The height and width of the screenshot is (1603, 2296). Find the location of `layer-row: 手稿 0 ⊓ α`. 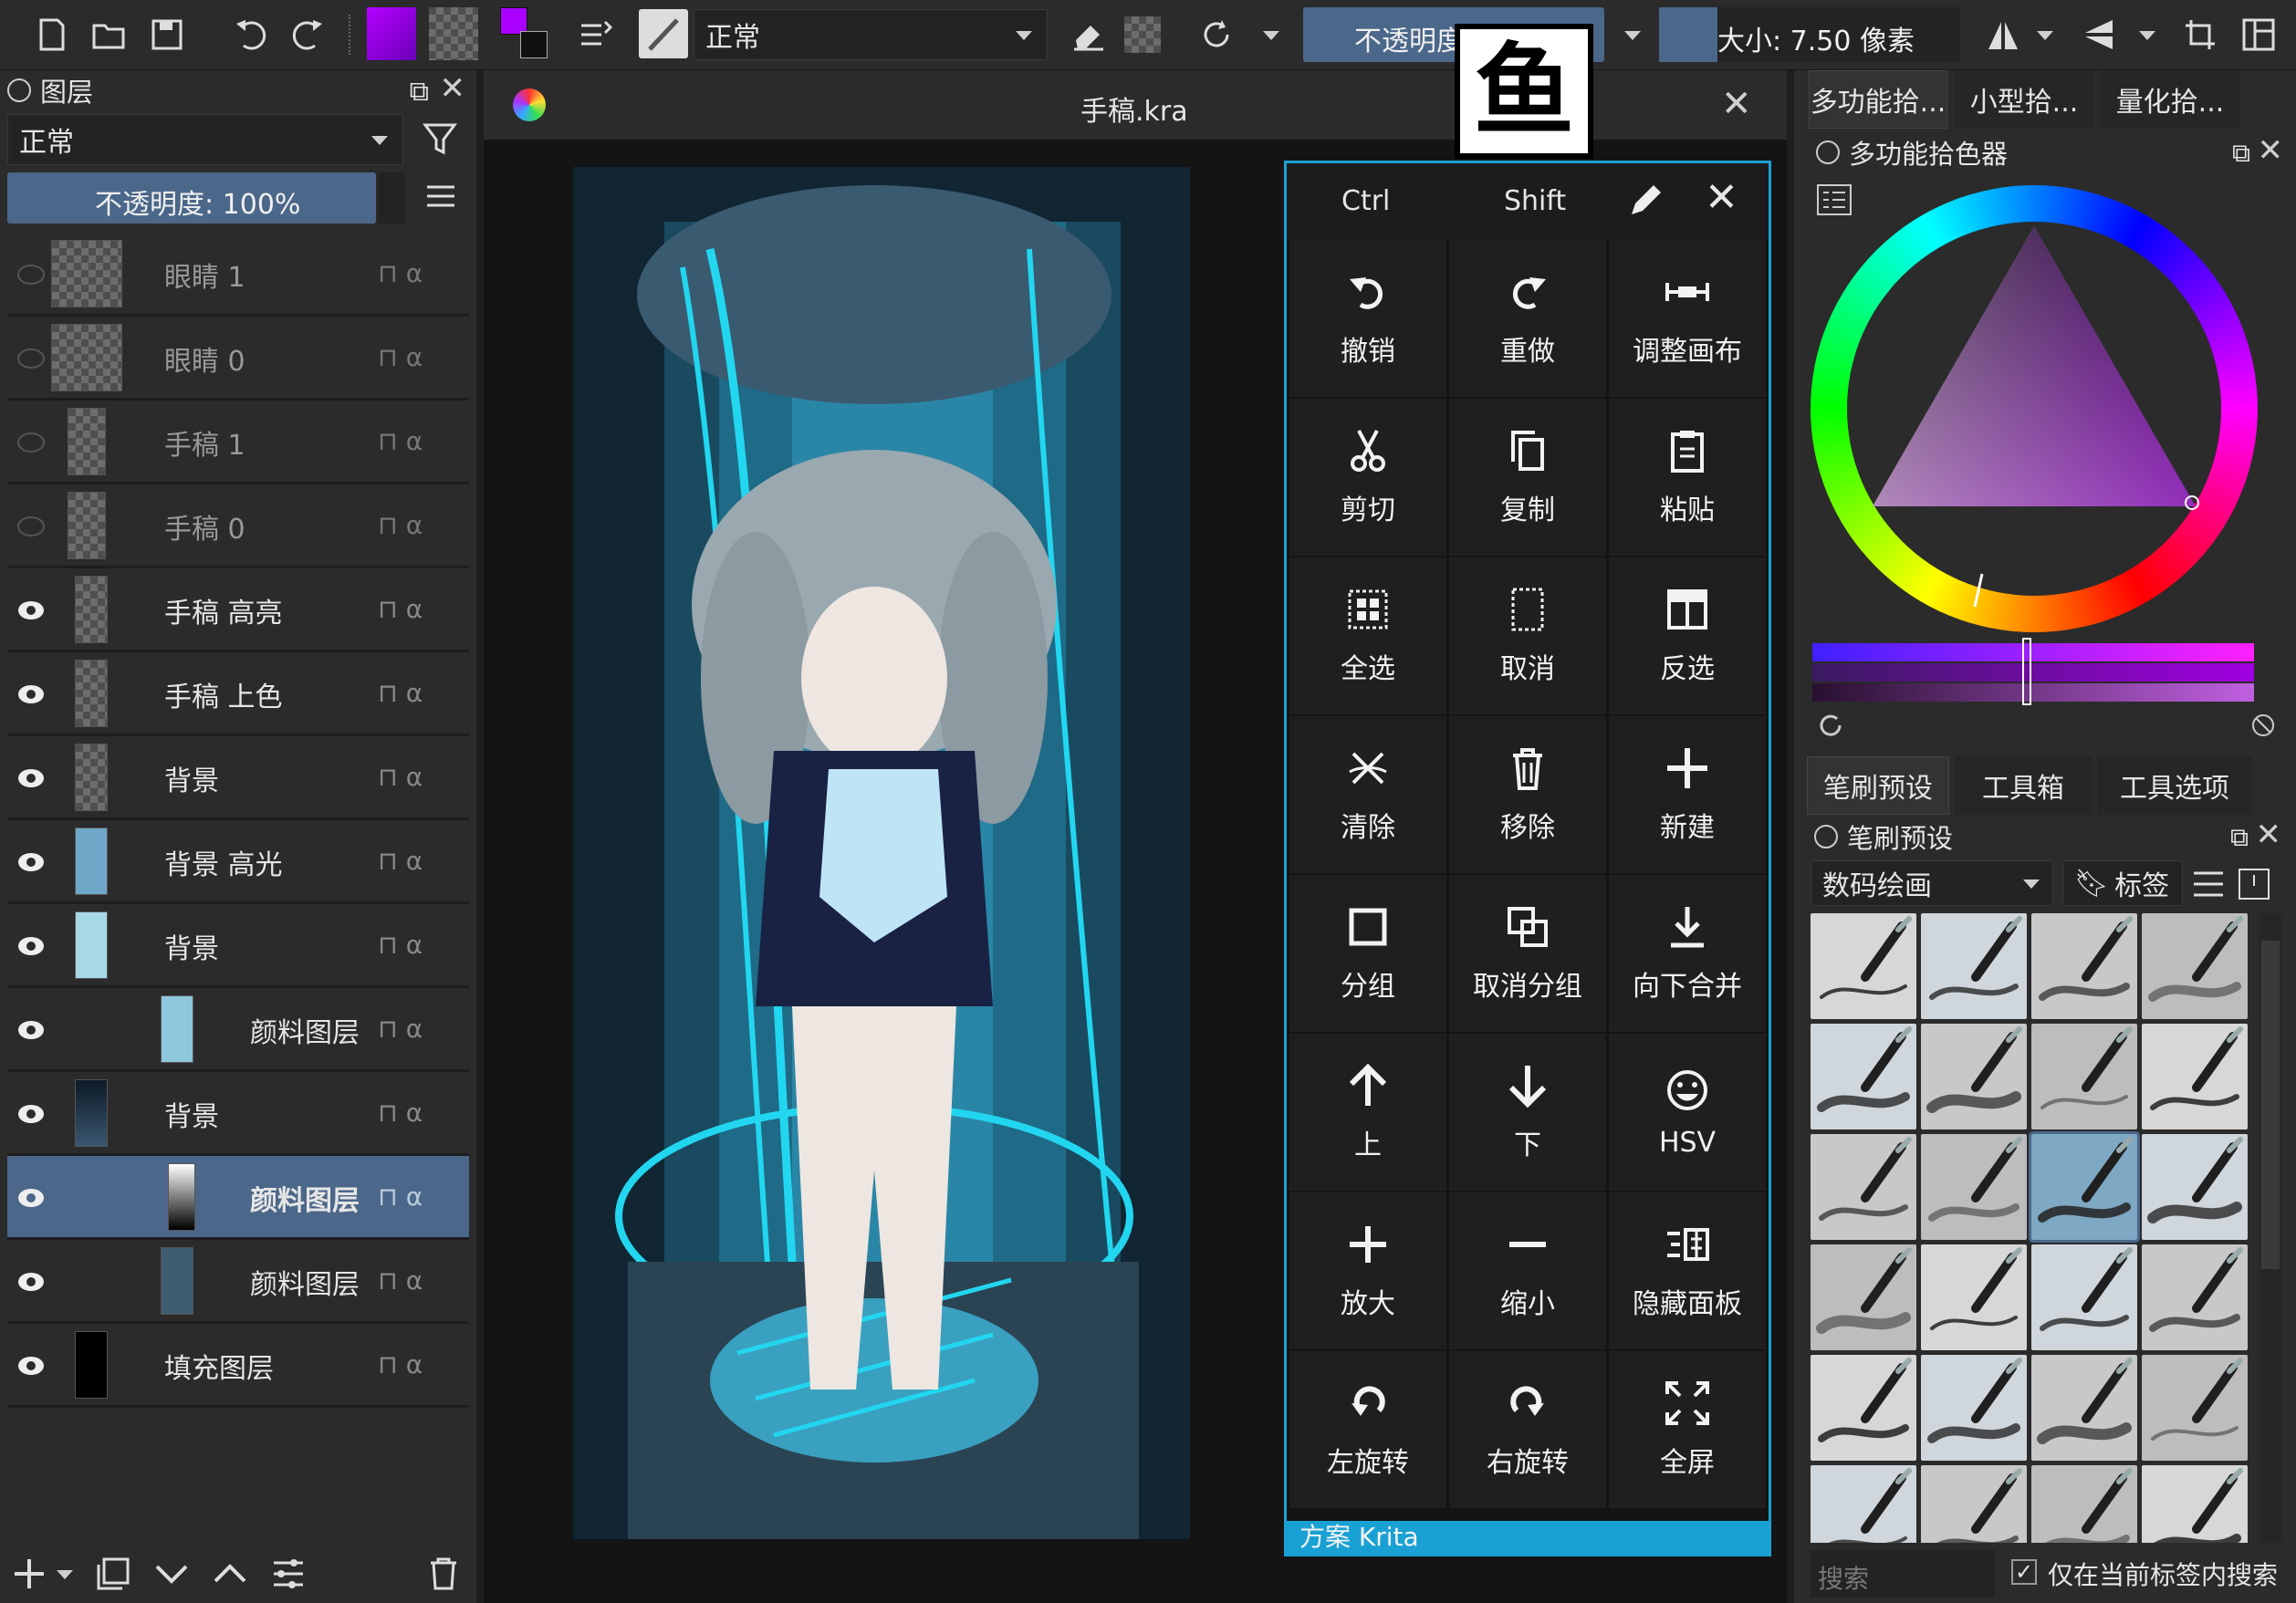

layer-row: 手稿 0 ⊓ α is located at coordinates (238, 526).